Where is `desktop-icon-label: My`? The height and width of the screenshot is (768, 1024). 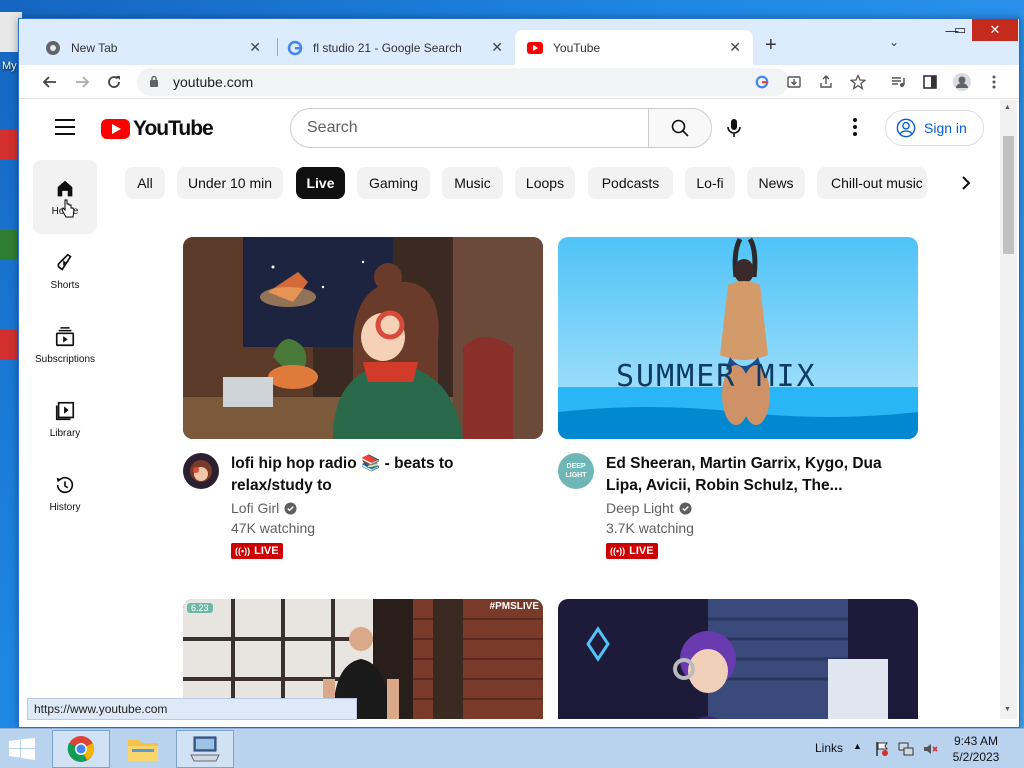 desktop-icon-label: My is located at coordinates (9, 66).